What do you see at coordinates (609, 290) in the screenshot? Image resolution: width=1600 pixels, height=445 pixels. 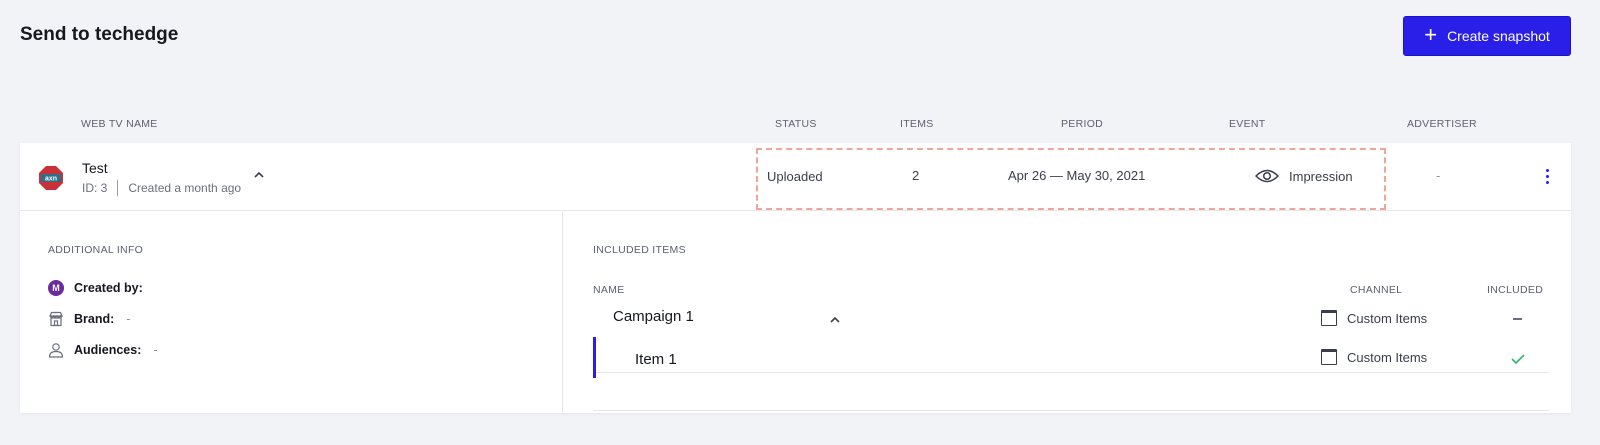 I see `col-name: NAME` at bounding box center [609, 290].